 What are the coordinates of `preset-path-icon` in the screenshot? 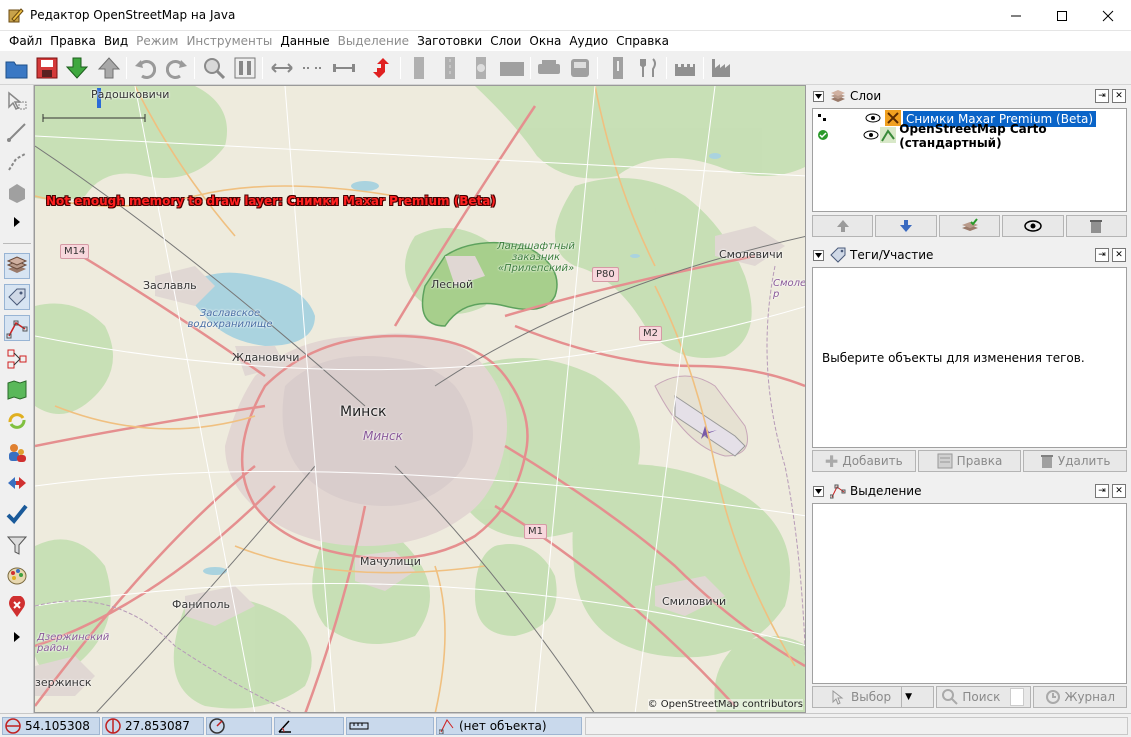 It's located at (450, 68).